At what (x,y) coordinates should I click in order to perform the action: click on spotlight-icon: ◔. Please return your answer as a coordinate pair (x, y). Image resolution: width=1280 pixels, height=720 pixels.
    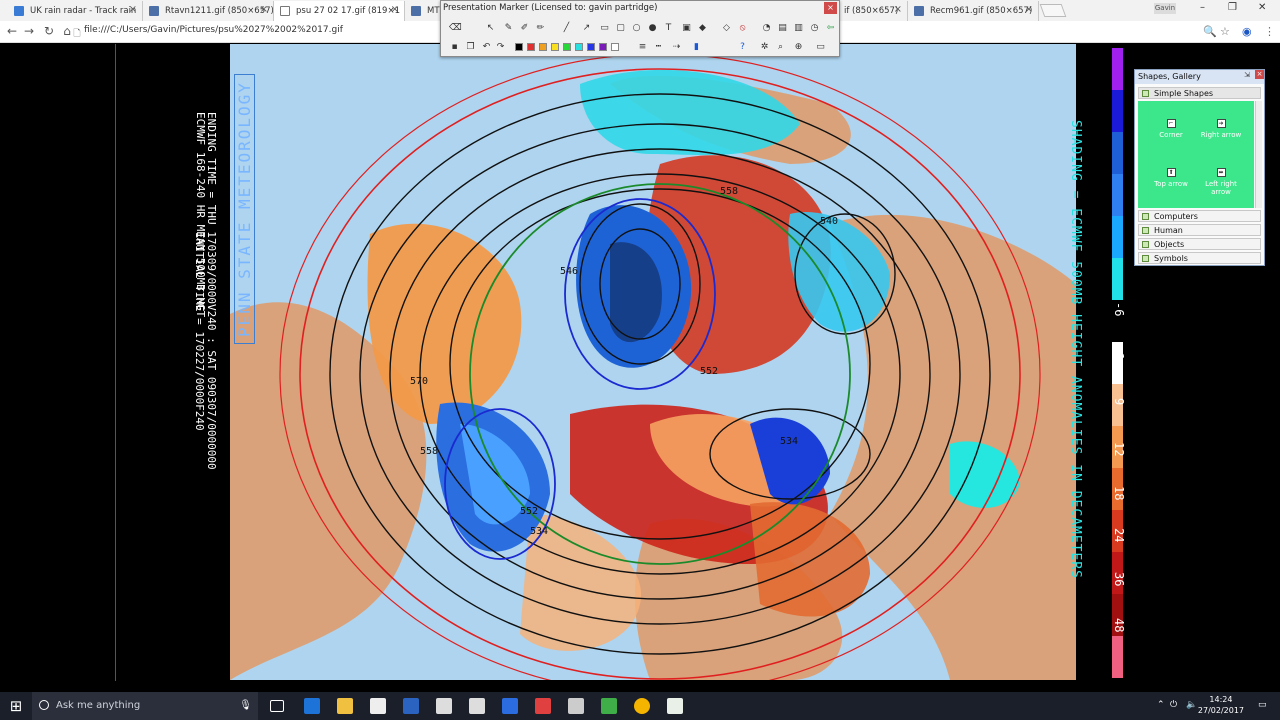
    Looking at the image, I should click on (766, 28).